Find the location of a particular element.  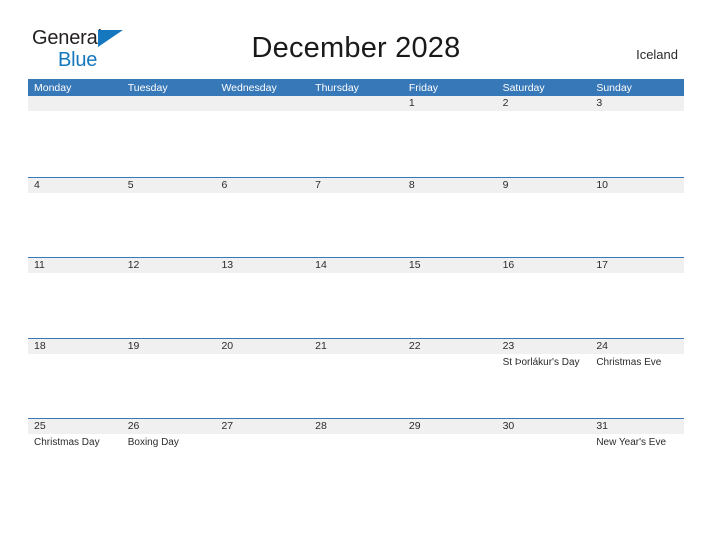

day-cell-25: 25 Christmas Day is located at coordinates (75, 459).